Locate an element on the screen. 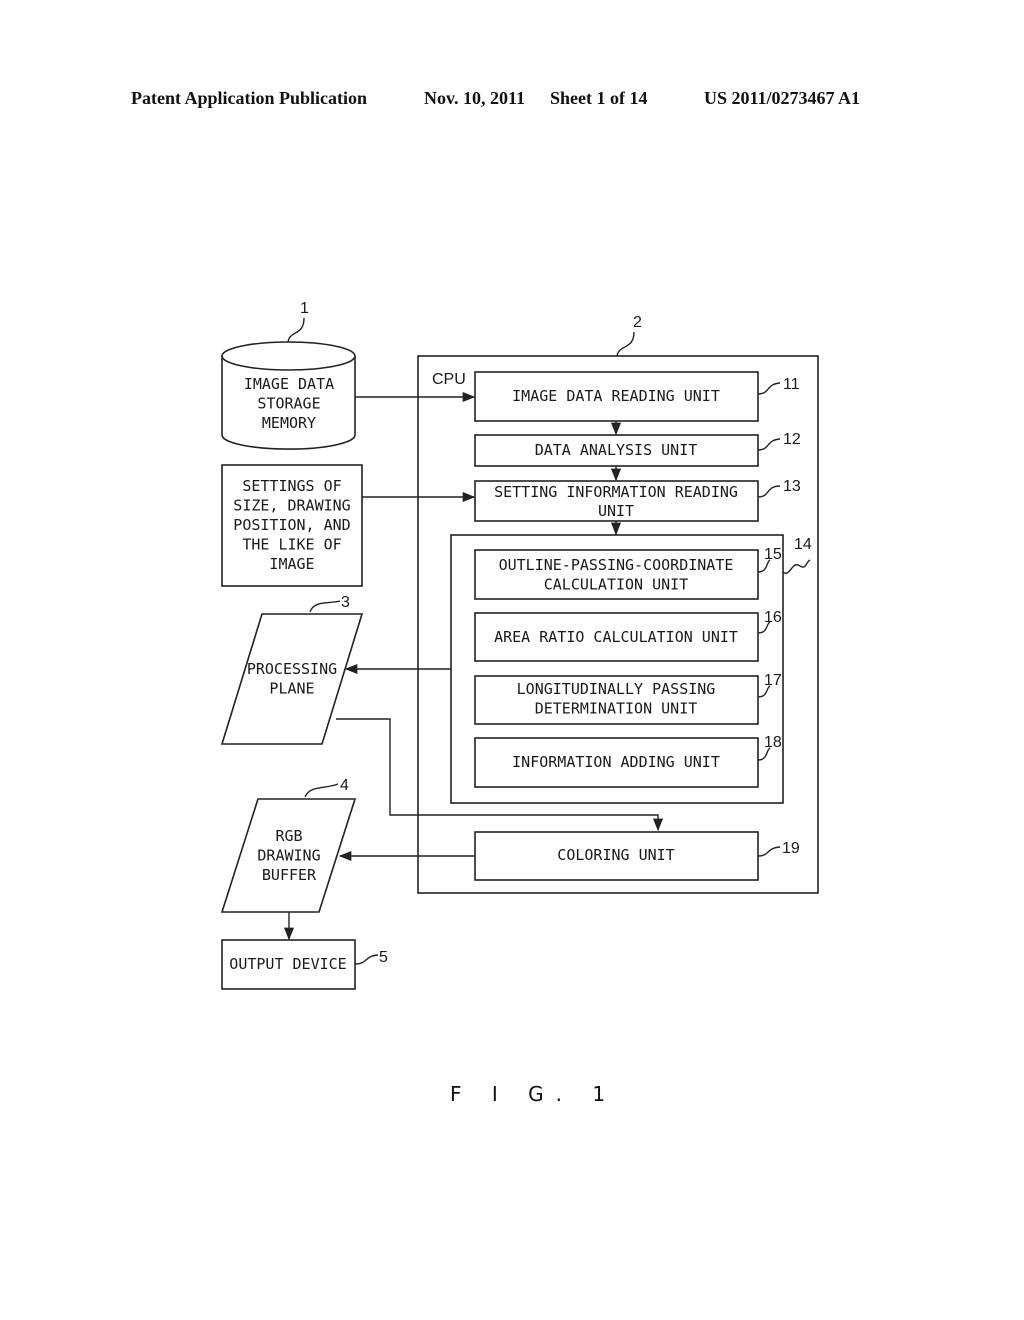 This screenshot has height=1320, width=1024. ref-11: 11 is located at coordinates (791, 384).